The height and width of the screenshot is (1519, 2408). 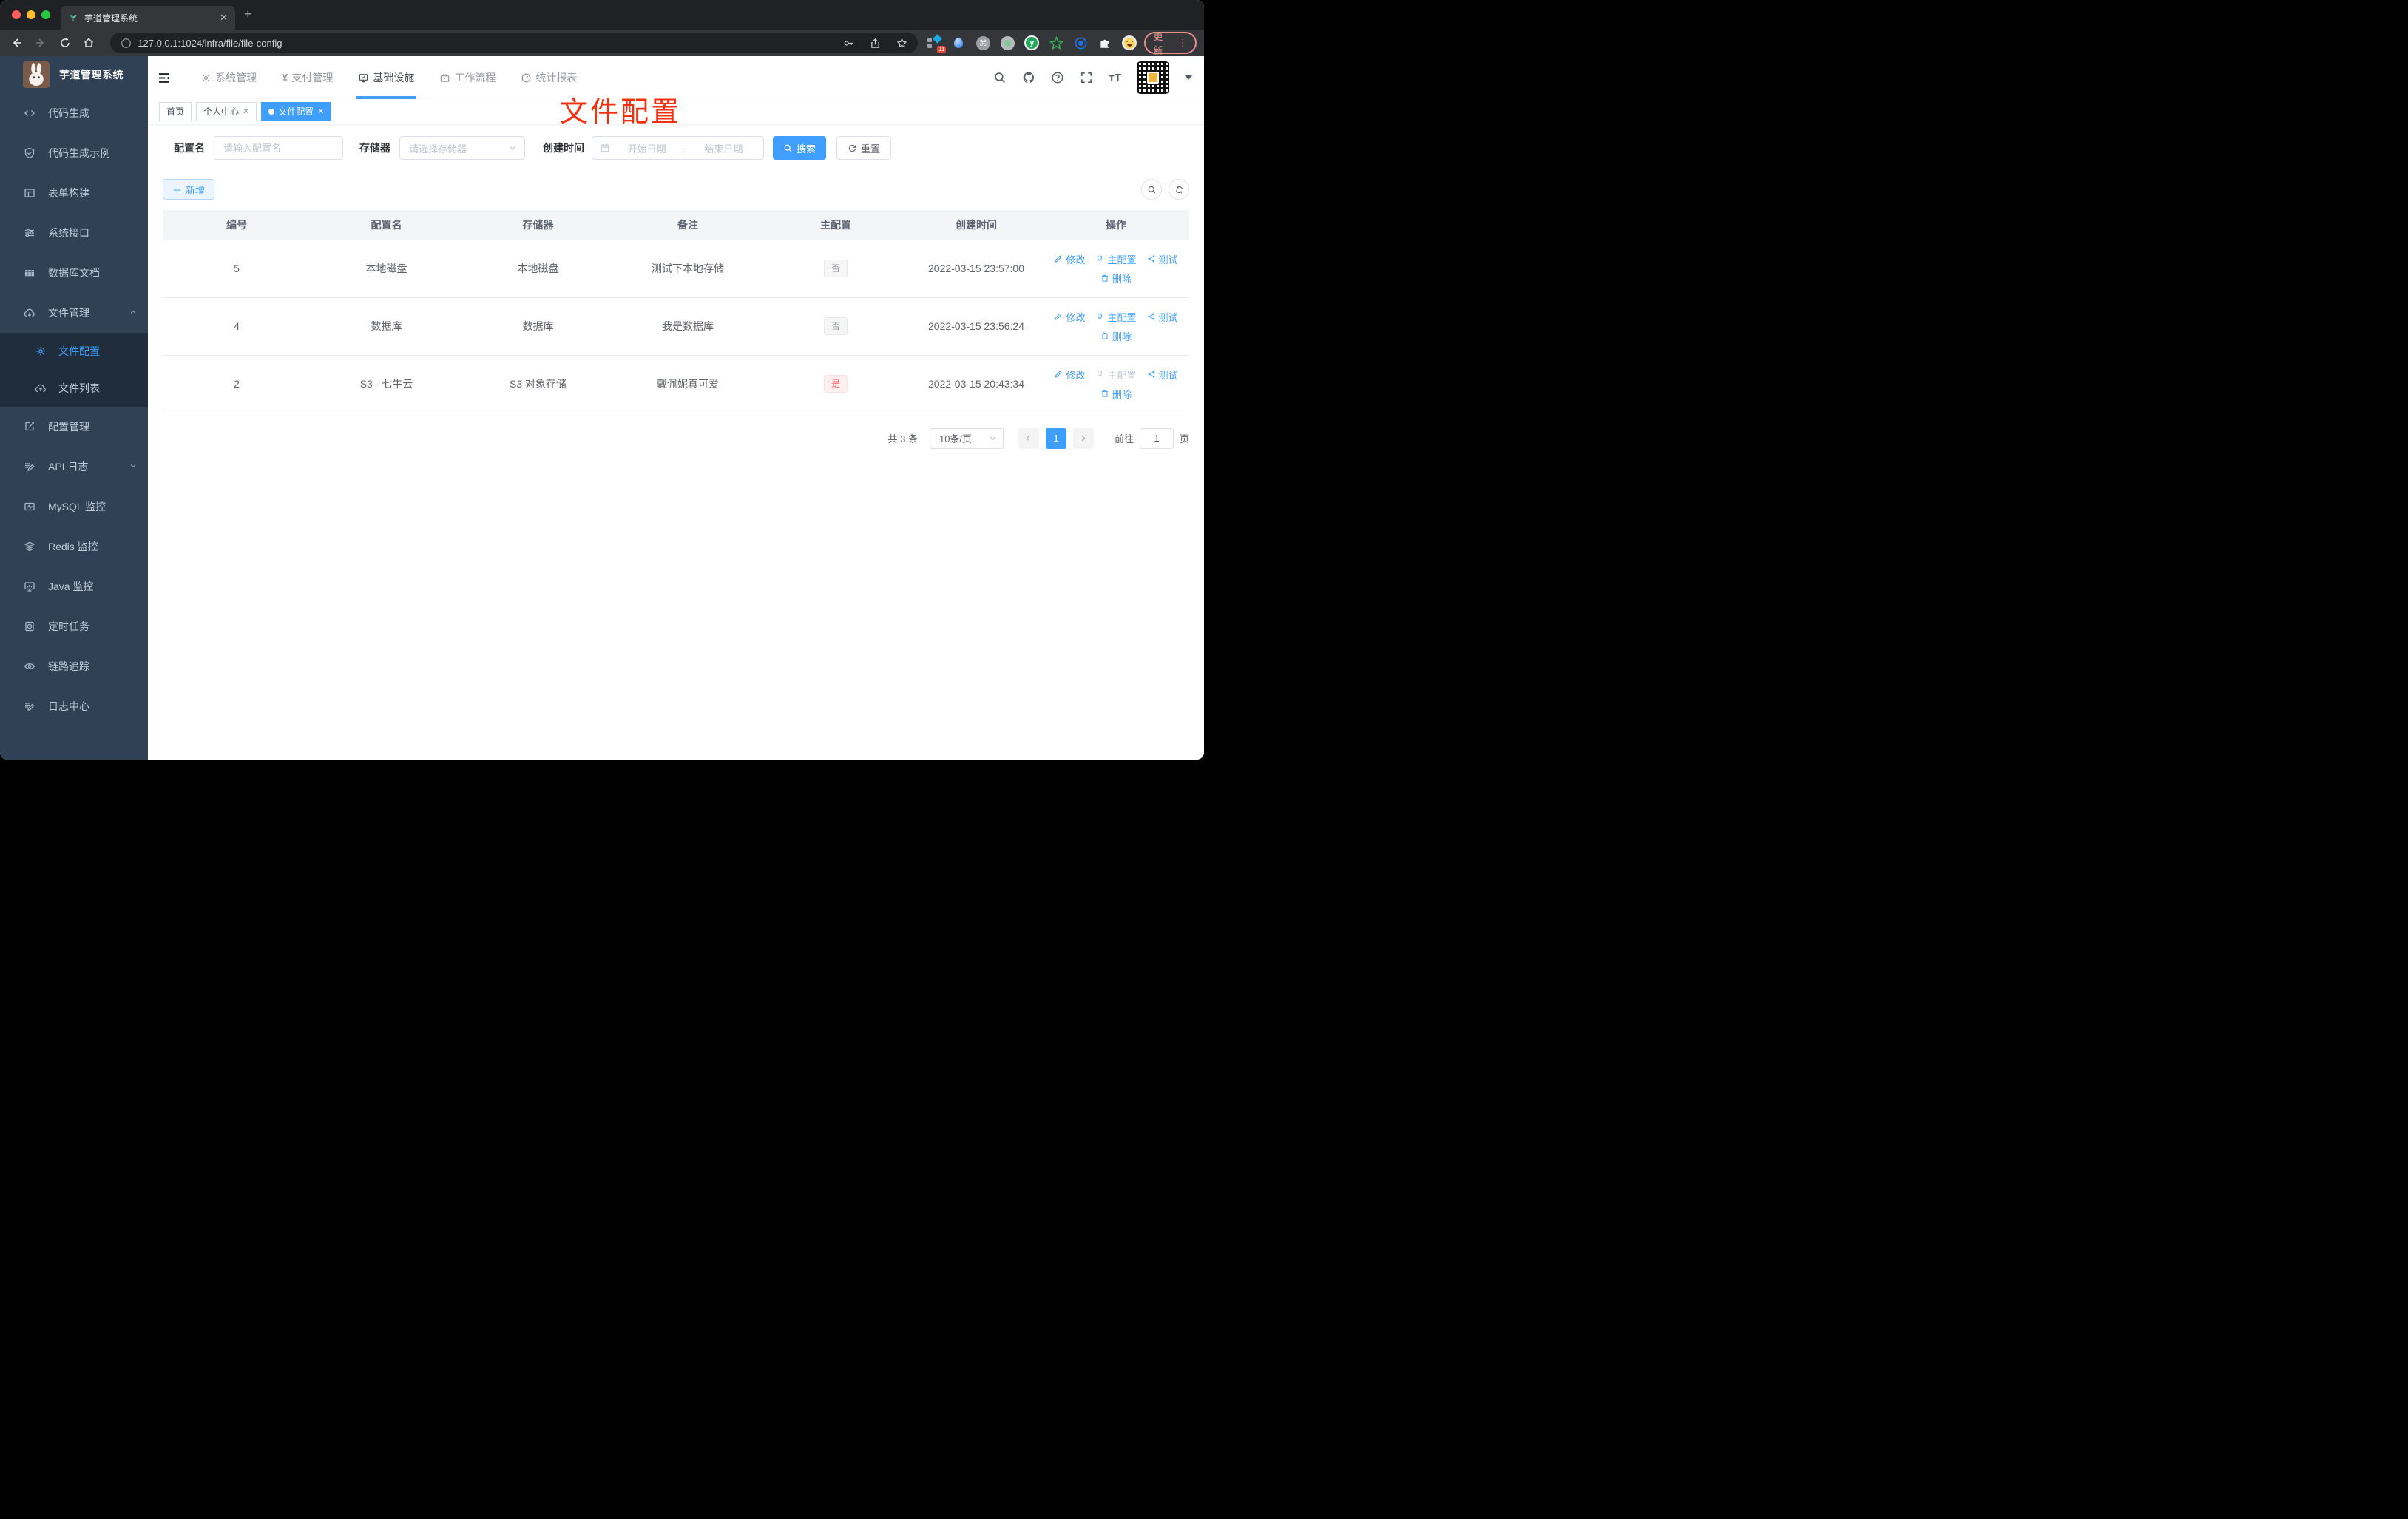 I want to click on prev-page-button, so click(x=1028, y=438).